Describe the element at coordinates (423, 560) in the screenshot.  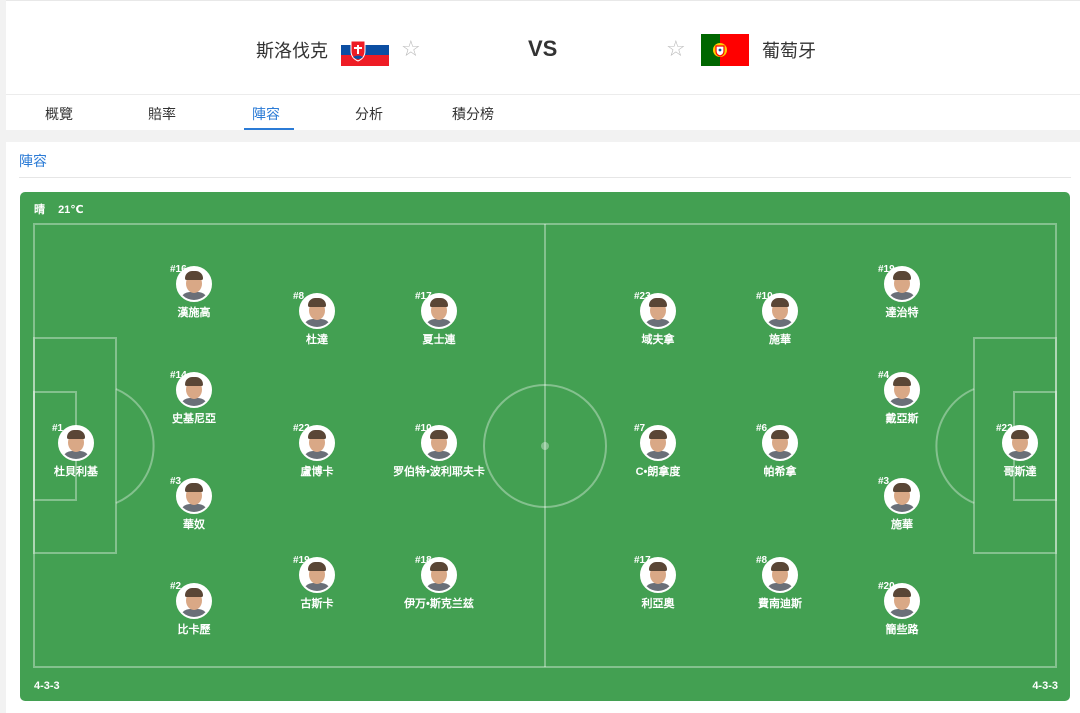
I see `player-number: #18` at that location.